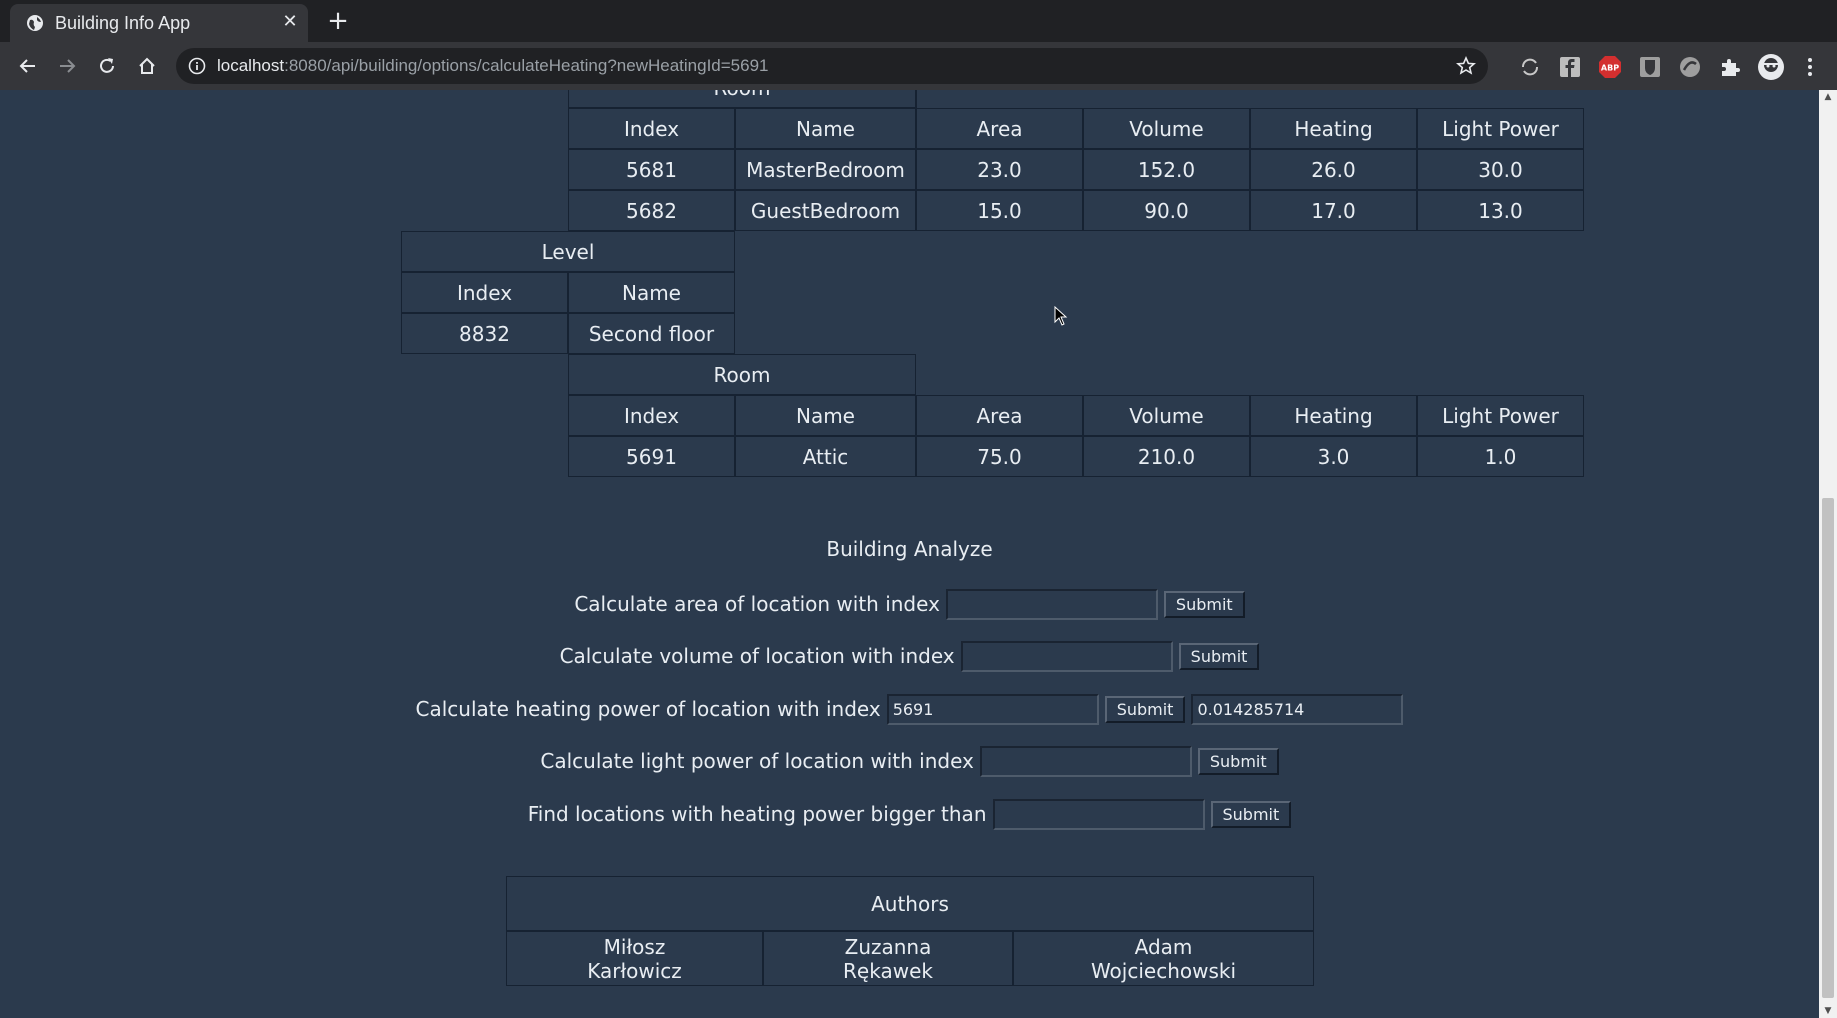 The height and width of the screenshot is (1018, 1837). What do you see at coordinates (1061, 316) in the screenshot?
I see `mouse-cursor-icon` at bounding box center [1061, 316].